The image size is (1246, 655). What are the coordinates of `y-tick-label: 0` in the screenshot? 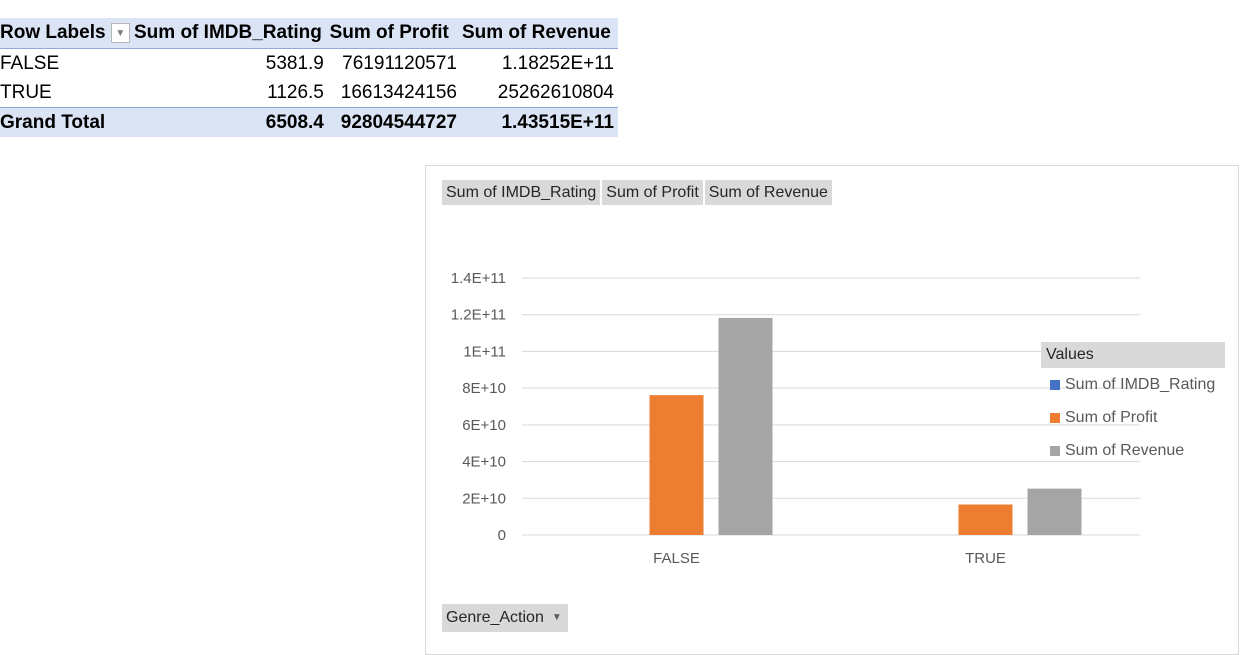 It's located at (502, 535).